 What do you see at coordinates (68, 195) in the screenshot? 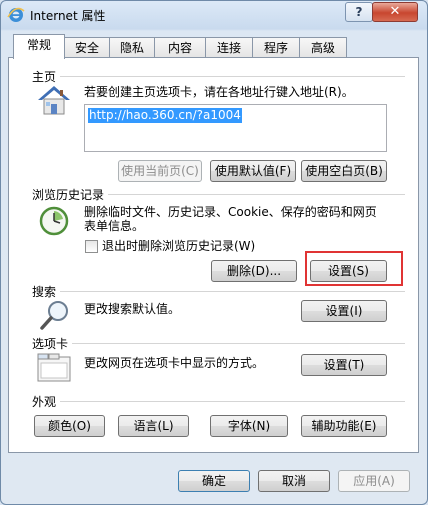
I see `history-section-label: 浏览历史记录` at bounding box center [68, 195].